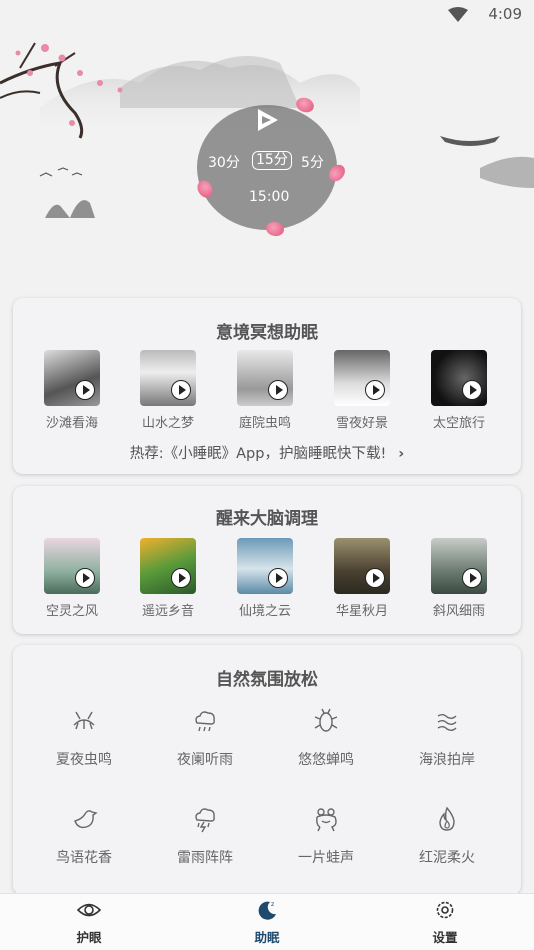 Image resolution: width=534 pixels, height=950 pixels. I want to click on tab-sleep-aid: z 助眠, so click(267, 922).